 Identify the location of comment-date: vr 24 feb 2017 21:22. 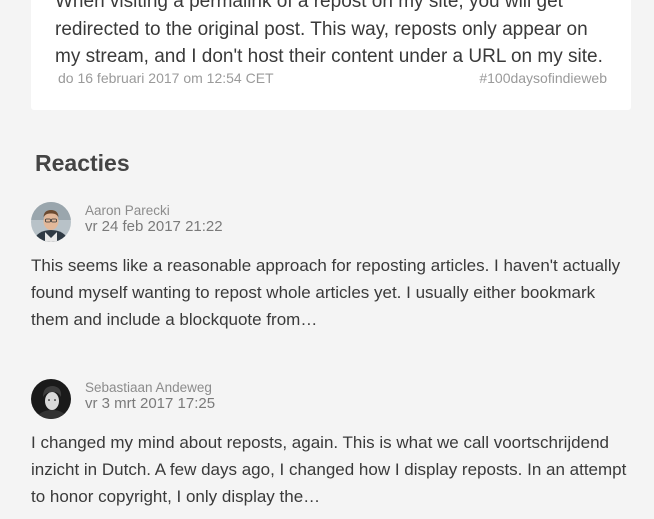
(154, 226).